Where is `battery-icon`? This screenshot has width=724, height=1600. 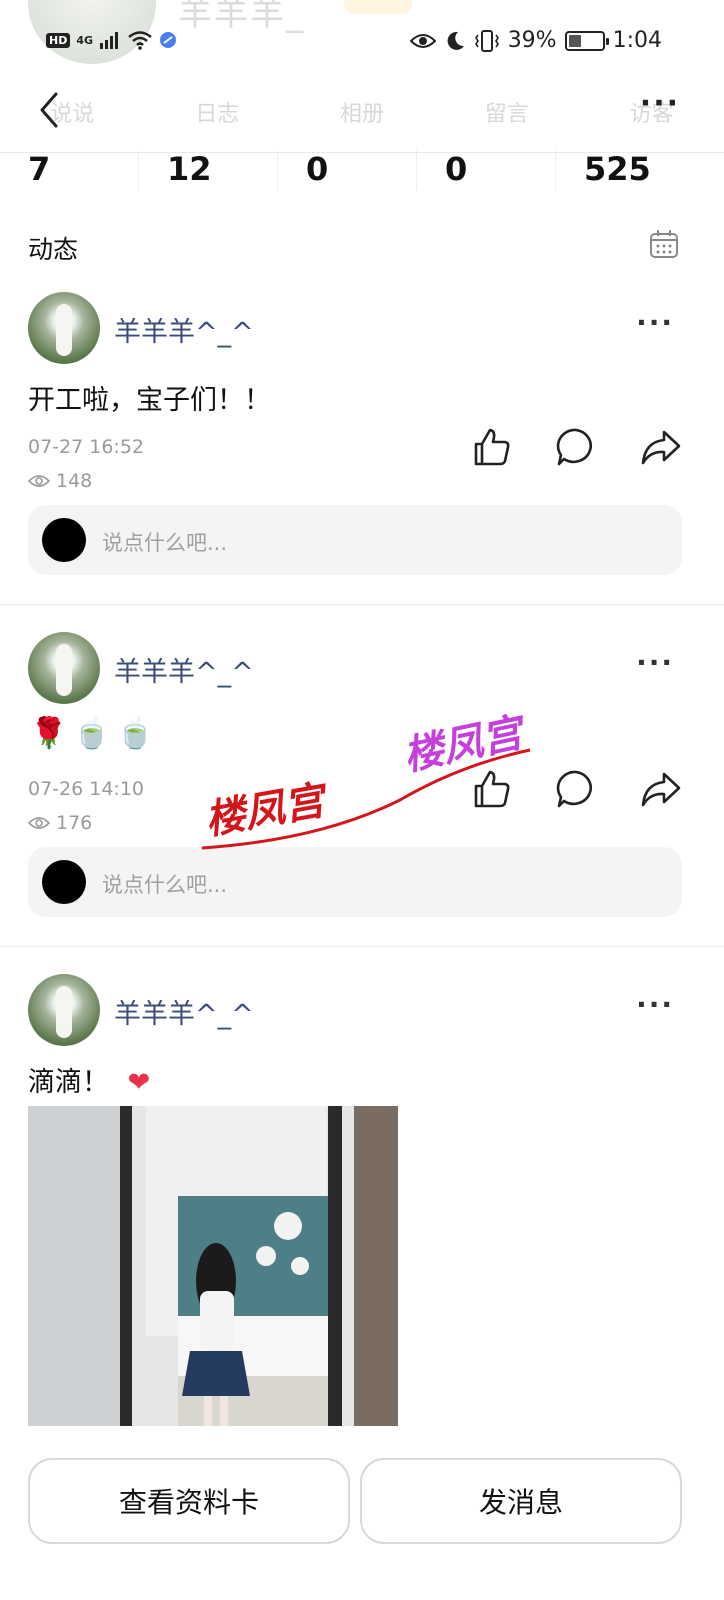
battery-icon is located at coordinates (586, 40).